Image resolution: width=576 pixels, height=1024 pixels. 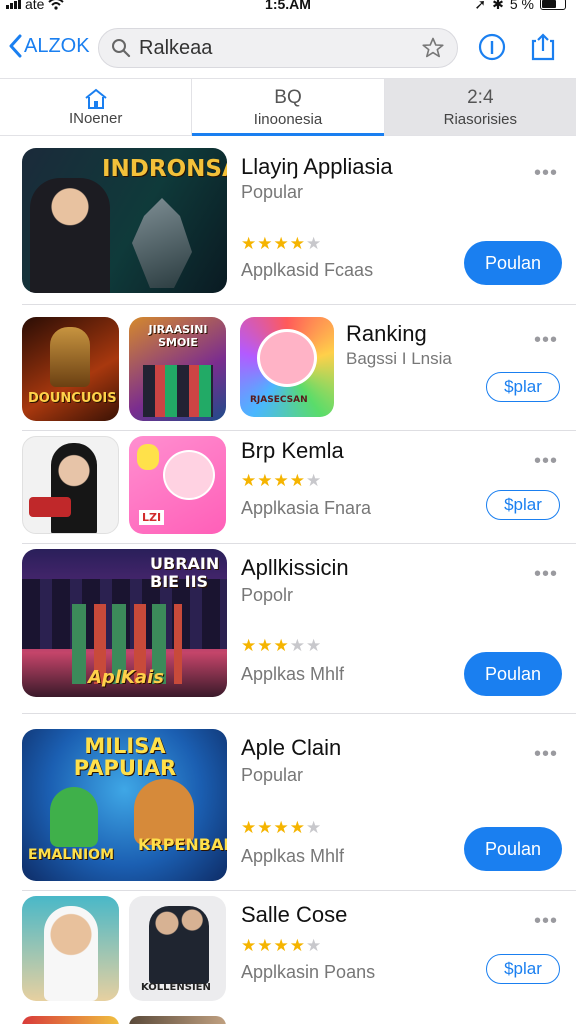 I want to click on tab-indonesia: BQ Iinoonesia, so click(x=288, y=107).